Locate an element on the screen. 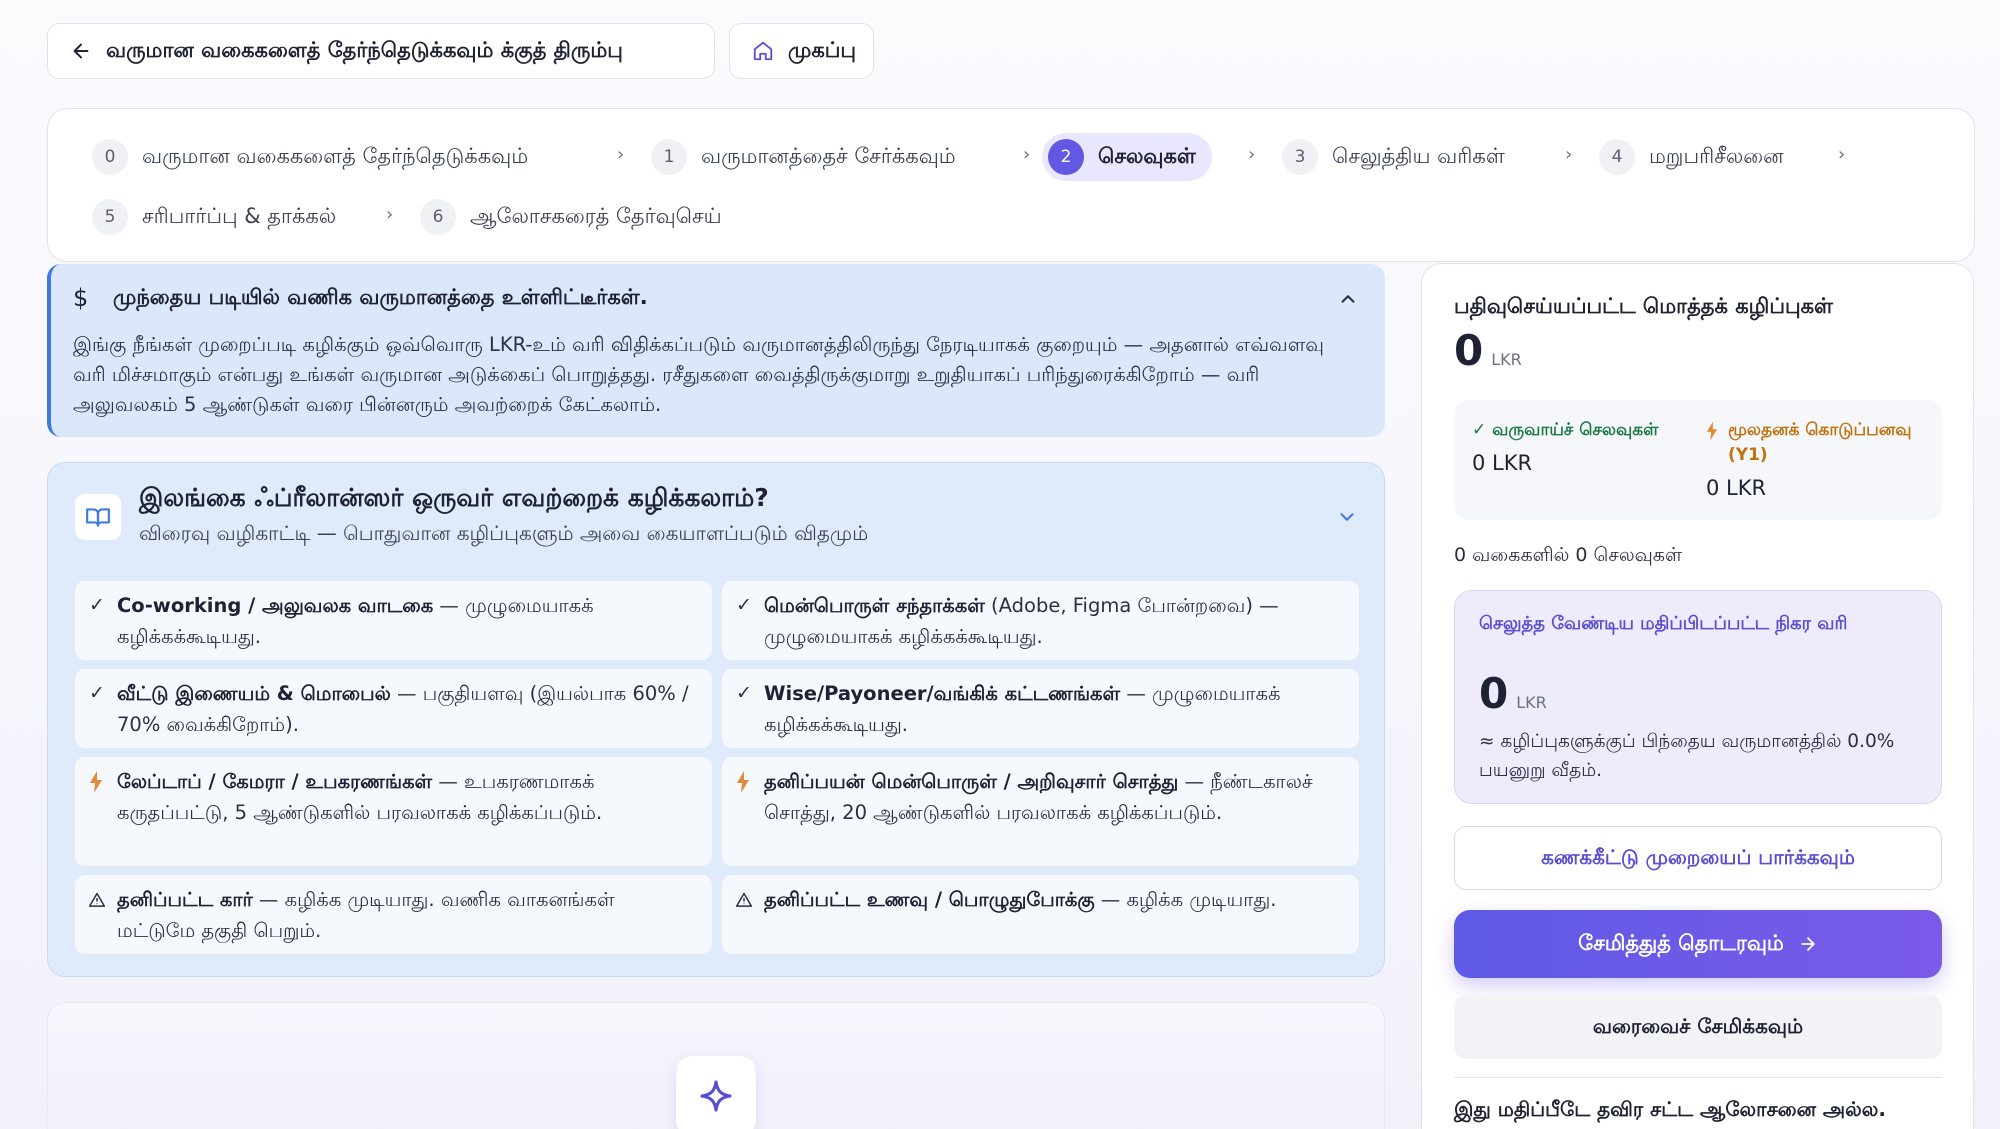  step-review: 4 மறுபரிசீலனை is located at coordinates (1691, 157).